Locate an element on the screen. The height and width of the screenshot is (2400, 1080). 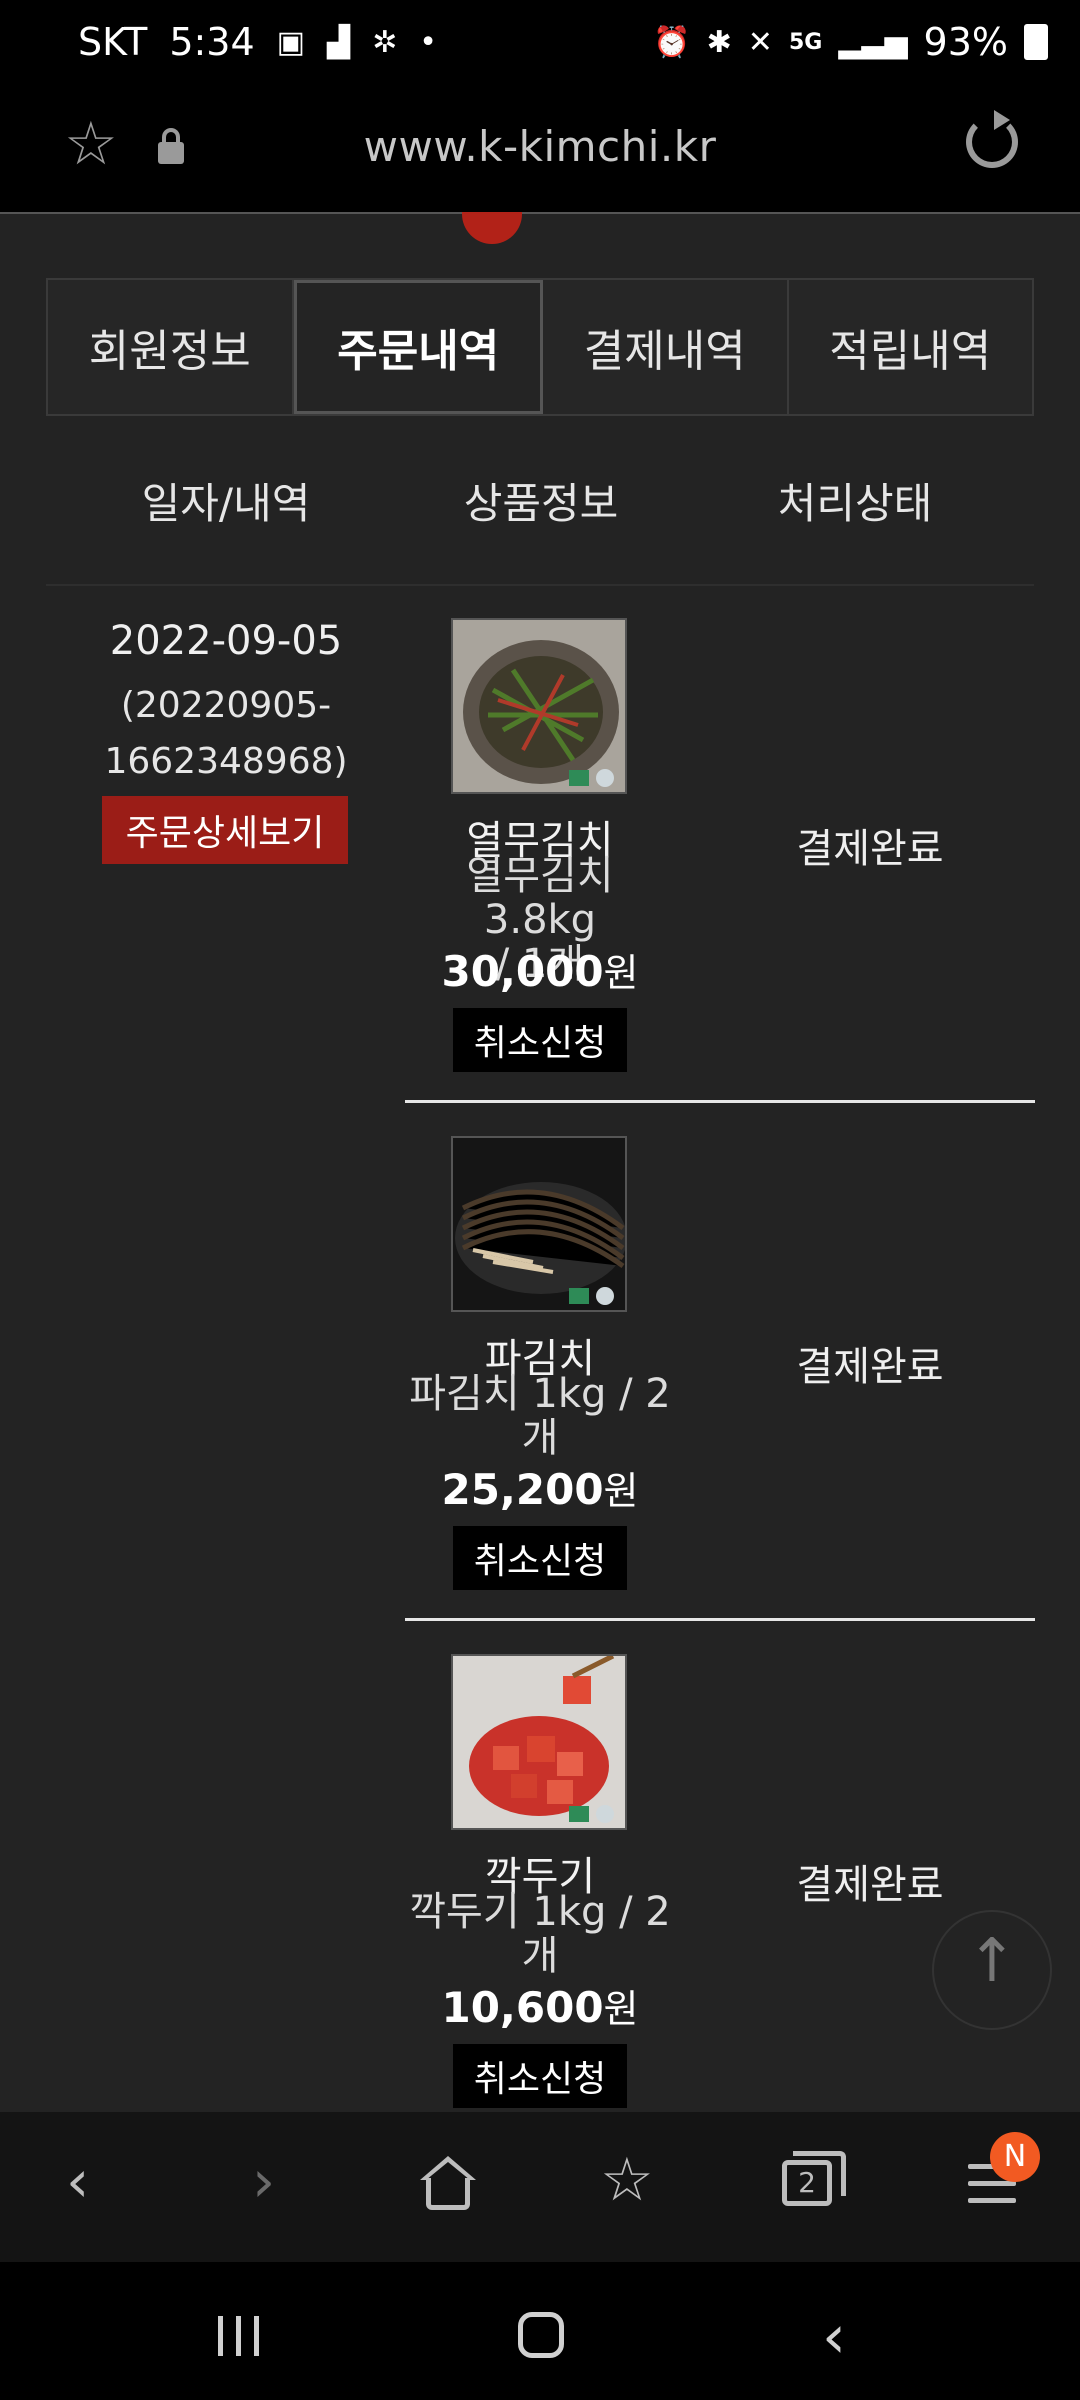
home-icon is located at coordinates (448, 2183).